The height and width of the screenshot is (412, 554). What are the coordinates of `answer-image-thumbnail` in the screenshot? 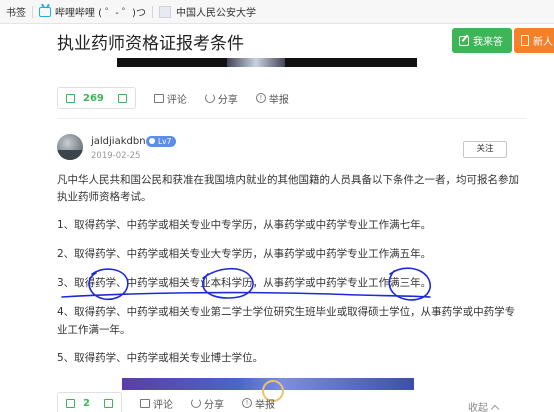 It's located at (268, 390).